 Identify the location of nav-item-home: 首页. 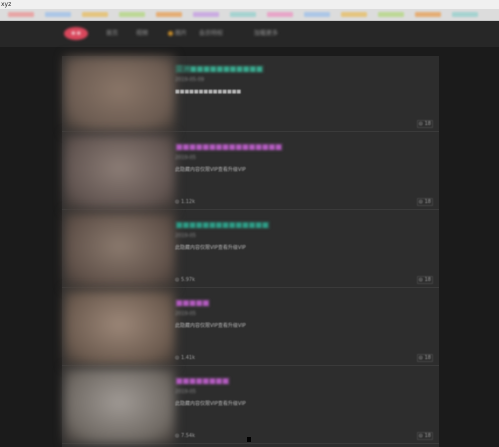
(112, 33).